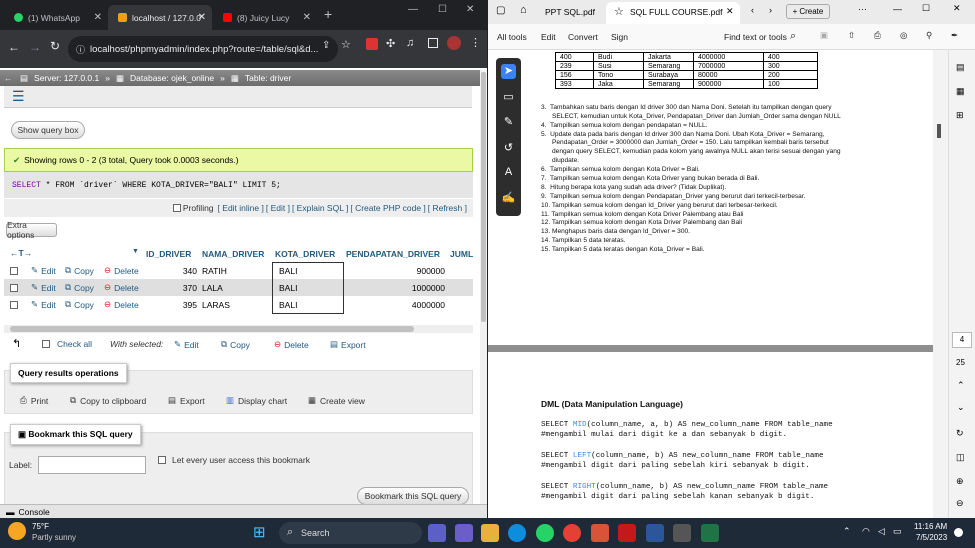 This screenshot has width=975, height=548. I want to click on check-all-label: Check all, so click(74, 344).